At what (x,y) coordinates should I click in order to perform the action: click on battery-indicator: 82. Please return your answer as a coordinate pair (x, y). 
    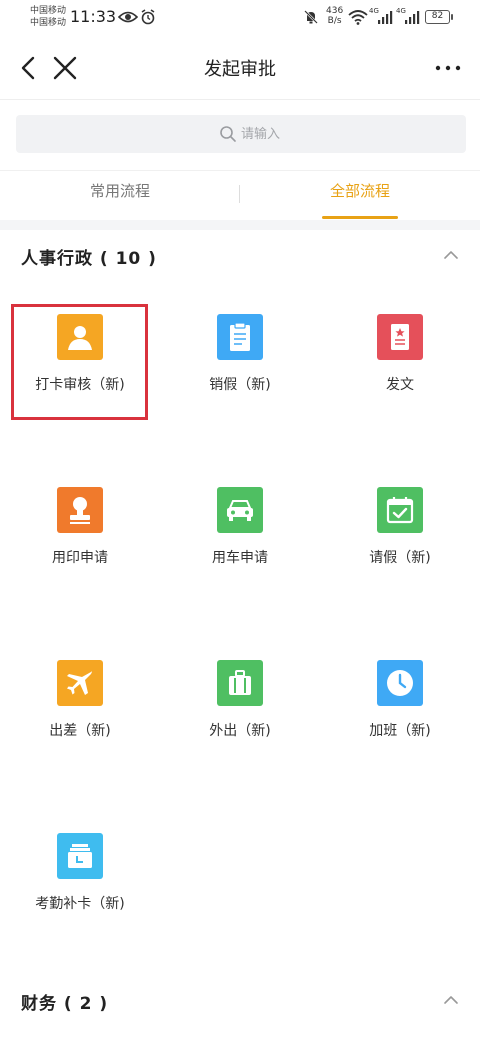
    Looking at the image, I should click on (439, 17).